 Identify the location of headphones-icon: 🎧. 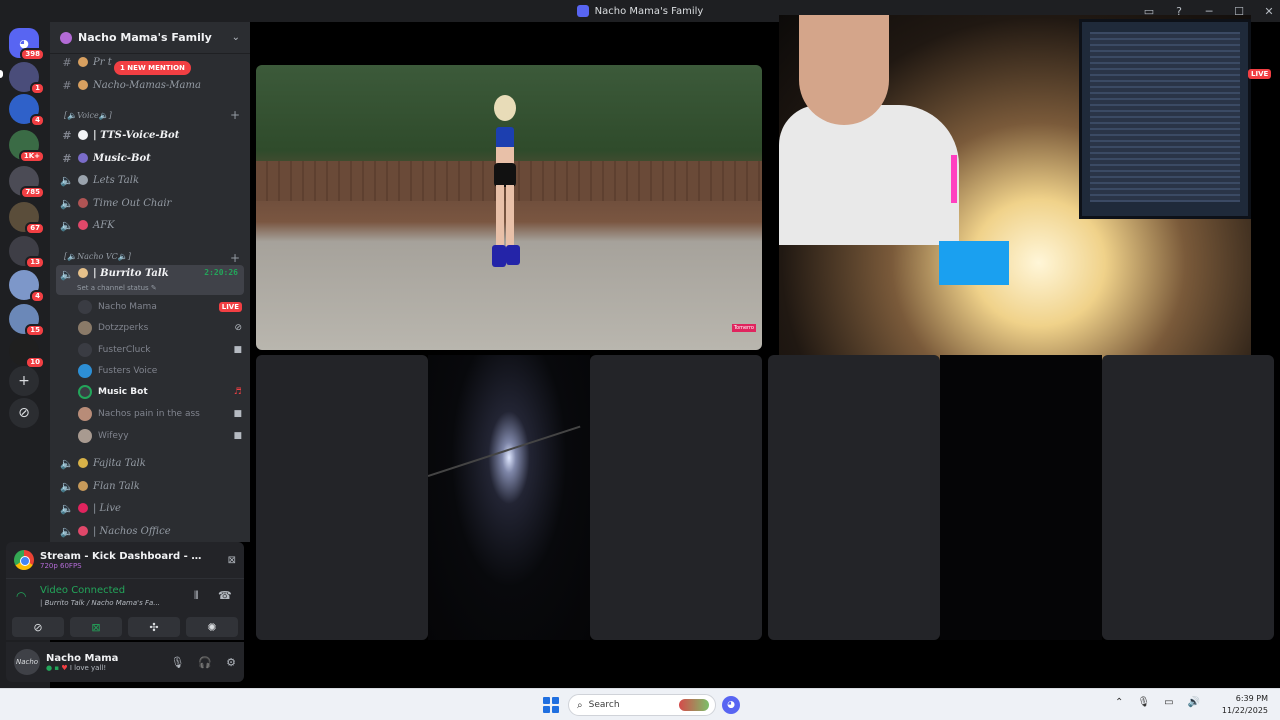
(205, 662).